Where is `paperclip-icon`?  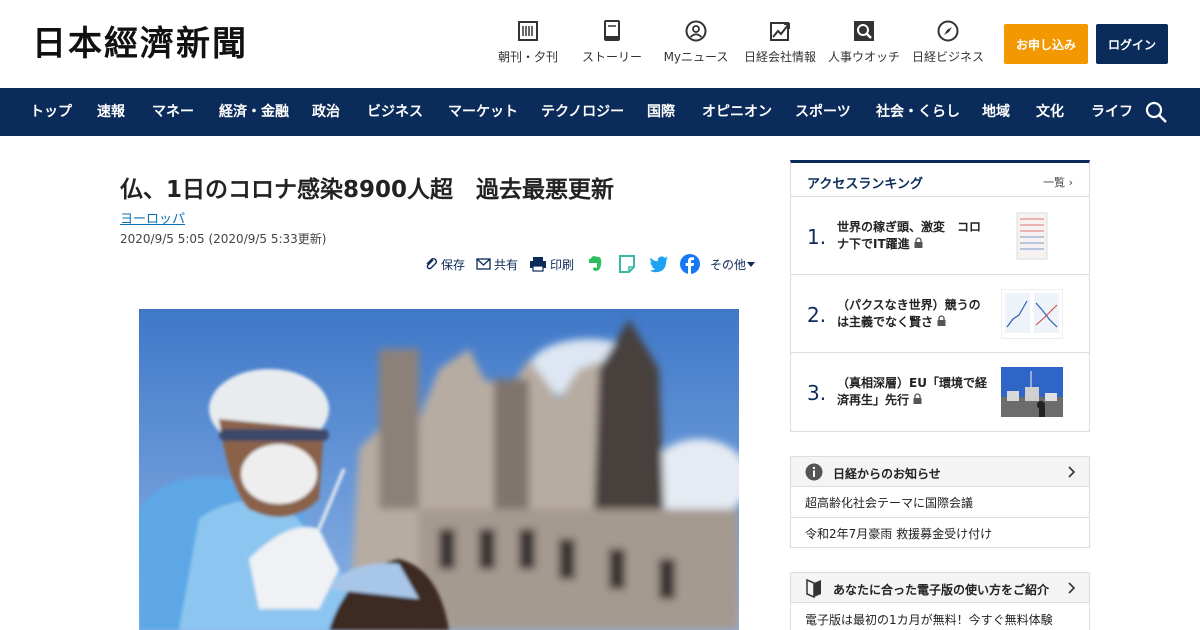 paperclip-icon is located at coordinates (431, 264).